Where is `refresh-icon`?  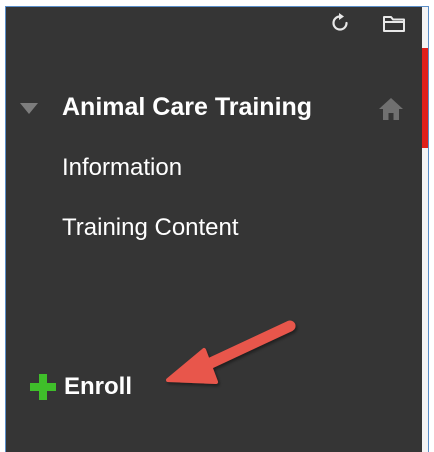 refresh-icon is located at coordinates (340, 23).